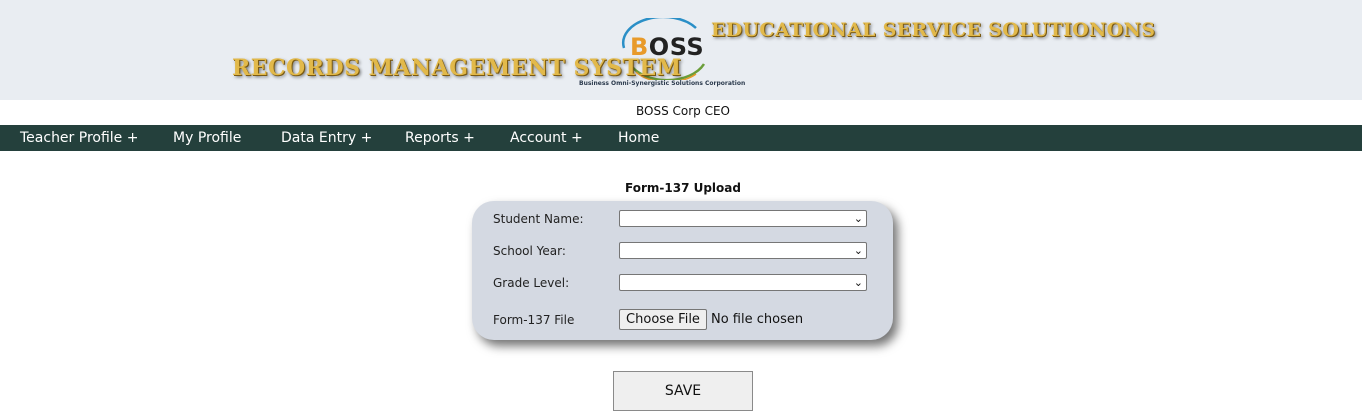  Describe the element at coordinates (529, 251) in the screenshot. I see `school-year-label: School Year:` at that location.